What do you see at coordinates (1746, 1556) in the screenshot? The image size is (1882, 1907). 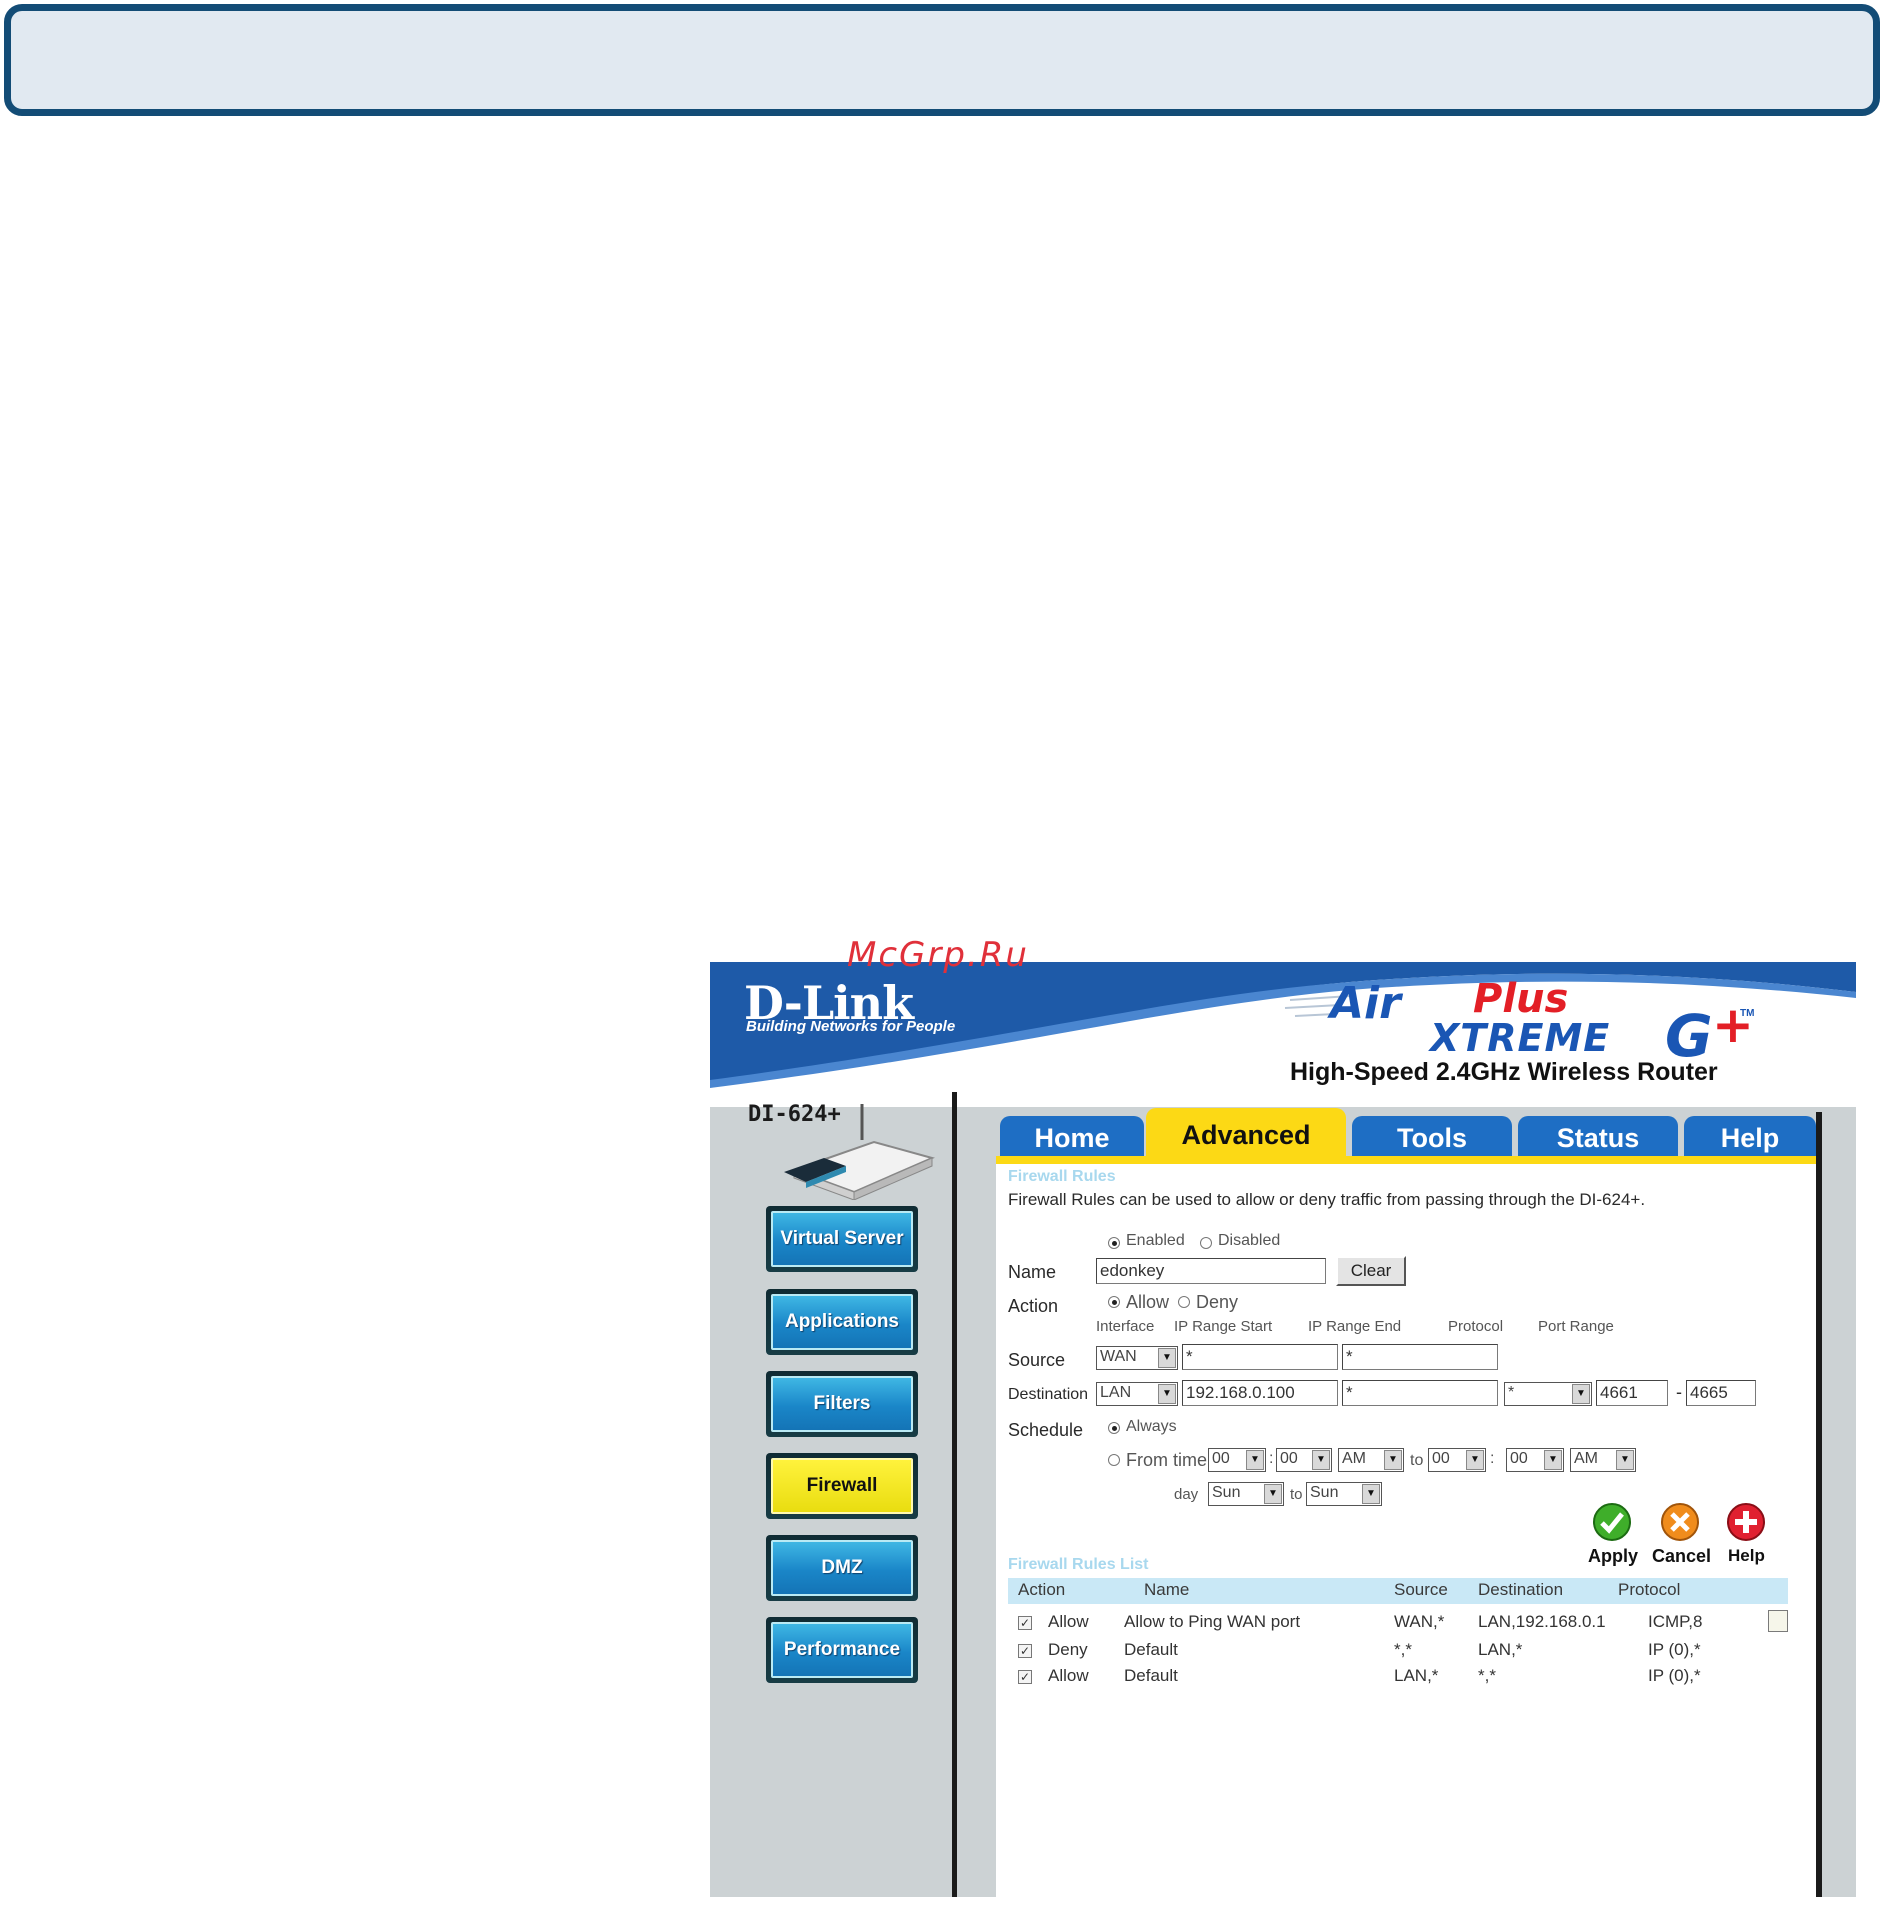 I see `help-button: Help` at bounding box center [1746, 1556].